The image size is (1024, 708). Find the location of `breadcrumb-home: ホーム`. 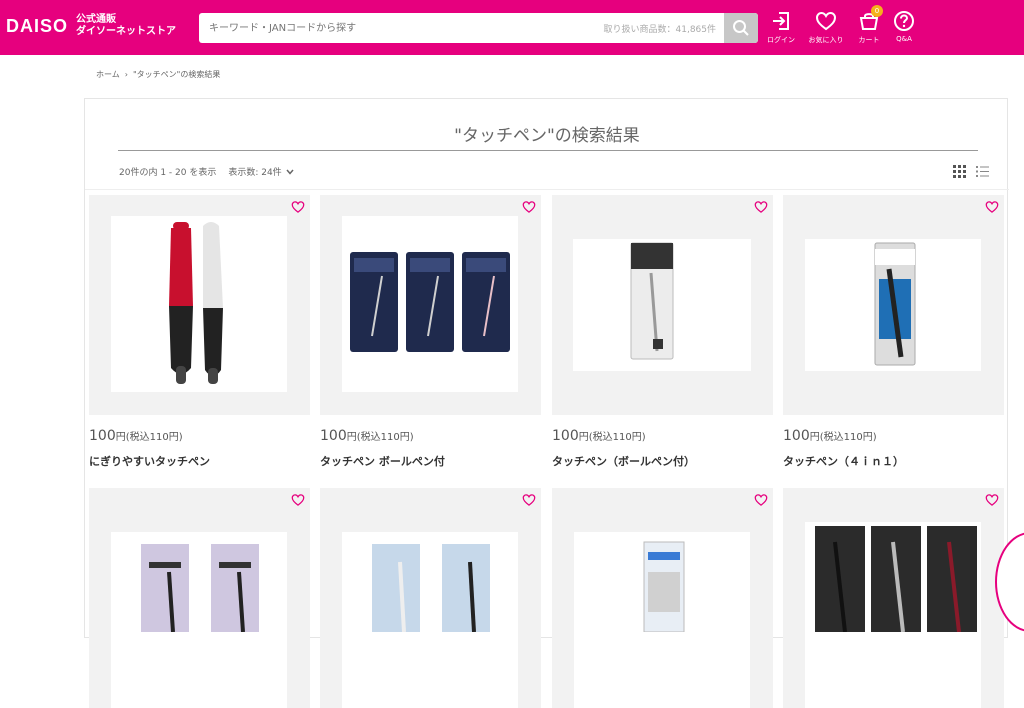

breadcrumb-home: ホーム is located at coordinates (108, 74).